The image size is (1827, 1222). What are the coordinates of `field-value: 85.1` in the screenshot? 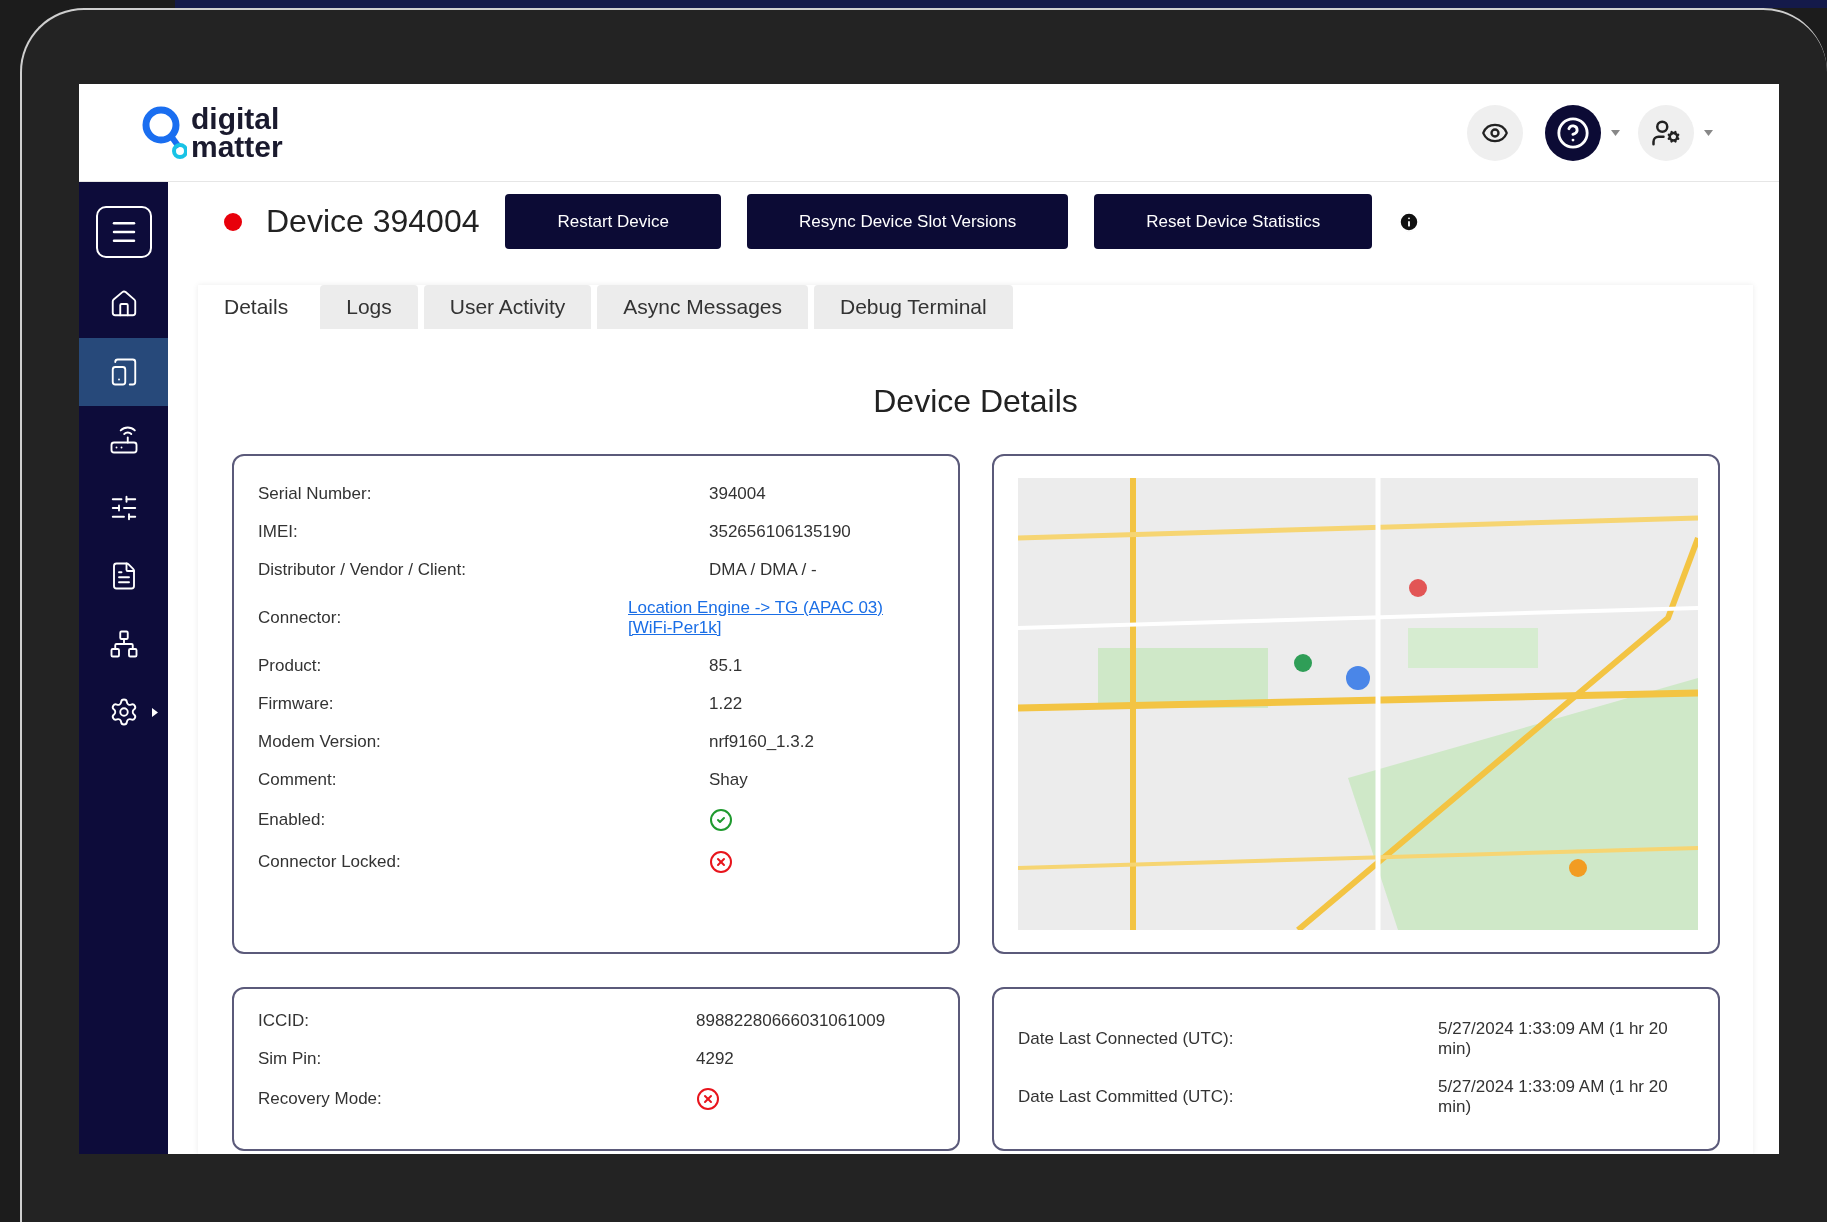 It's located at (726, 666).